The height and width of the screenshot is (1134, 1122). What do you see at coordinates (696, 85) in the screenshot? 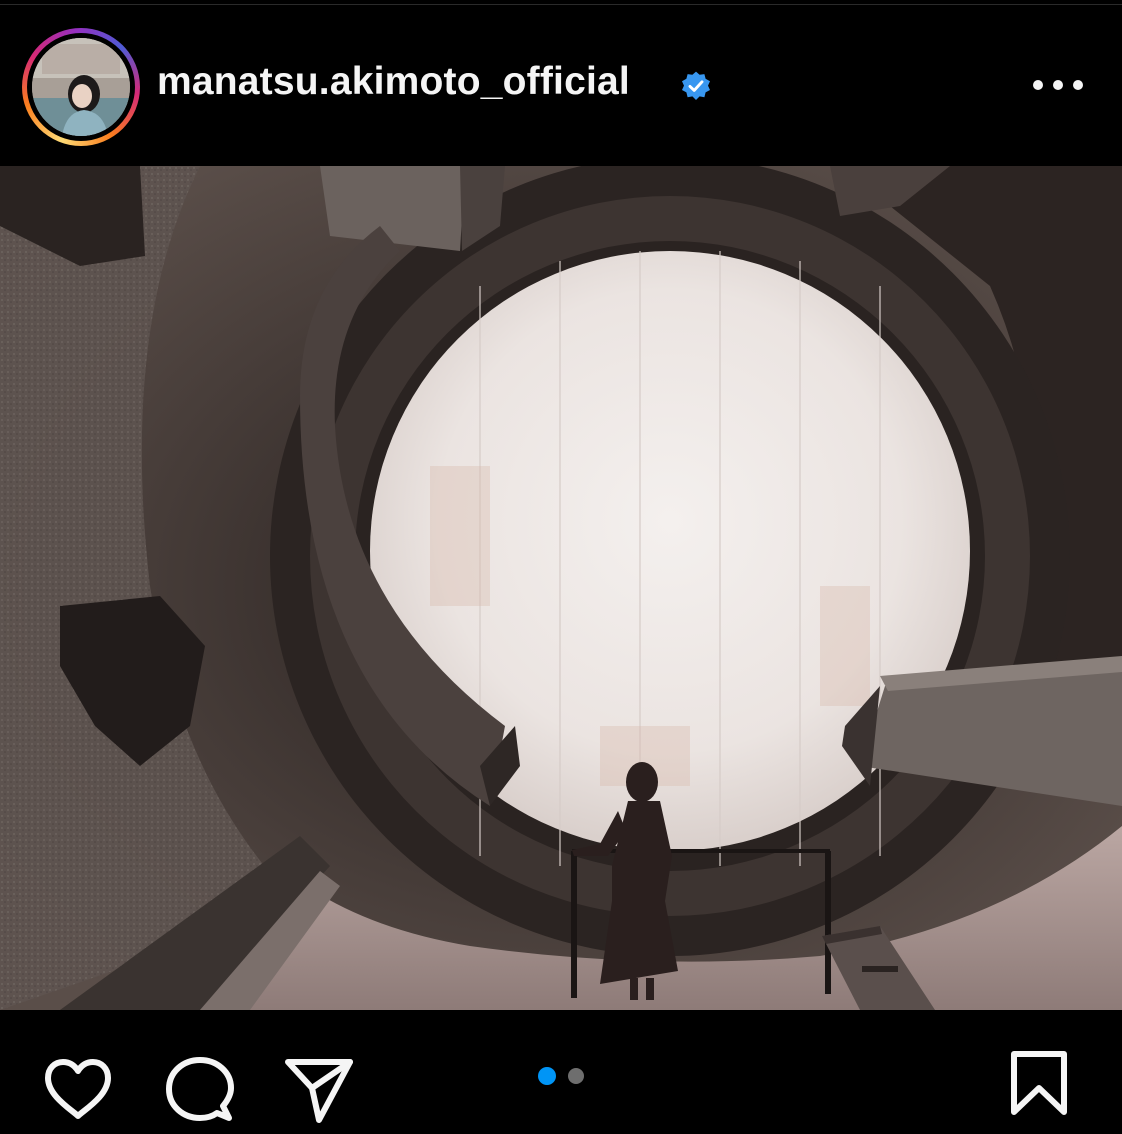
I see `verified-badge-icon` at bounding box center [696, 85].